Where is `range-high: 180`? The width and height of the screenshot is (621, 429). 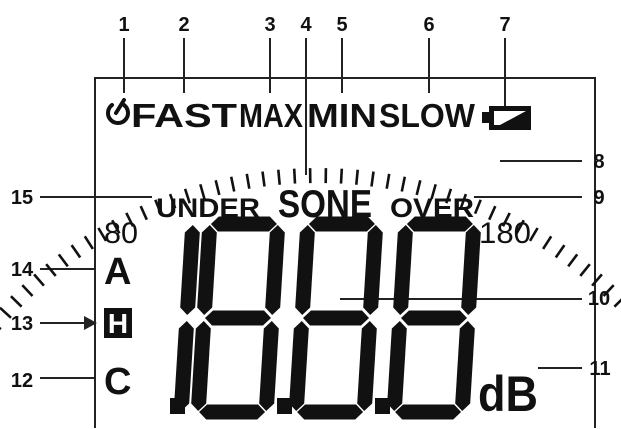 range-high: 180 is located at coordinates (505, 233).